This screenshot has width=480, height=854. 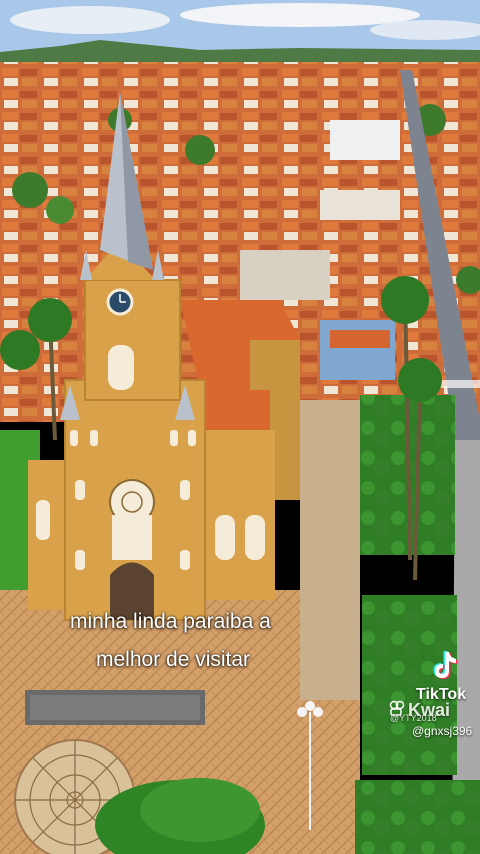 I want to click on video-caption-line2: melhor de visitar, so click(x=173, y=659).